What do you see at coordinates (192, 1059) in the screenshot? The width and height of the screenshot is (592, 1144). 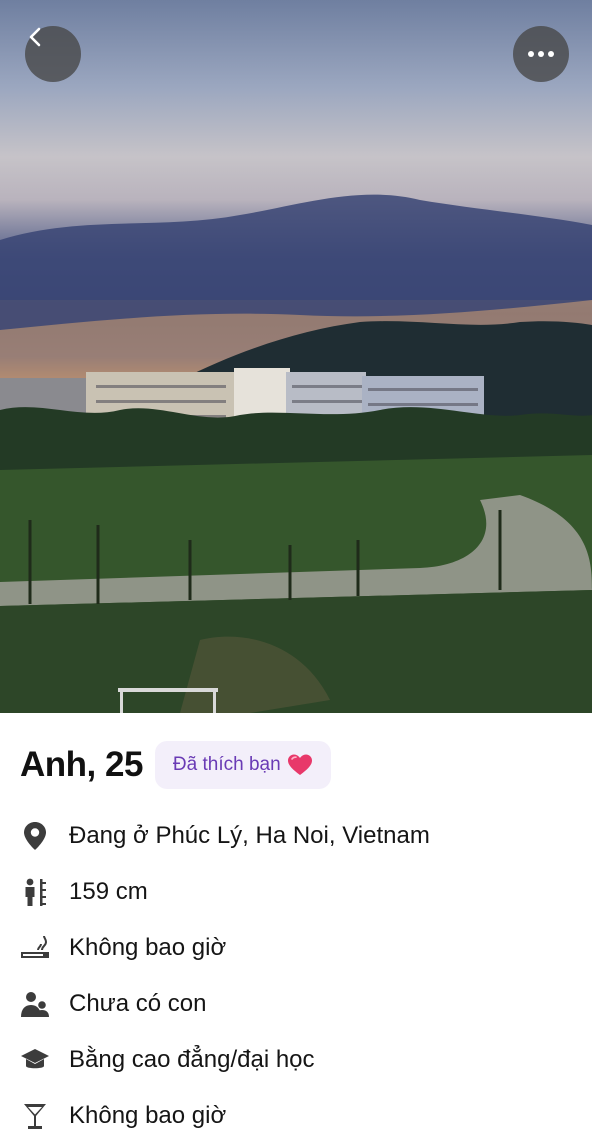 I see `education-text: Bằng cao đẳng/đại học` at bounding box center [192, 1059].